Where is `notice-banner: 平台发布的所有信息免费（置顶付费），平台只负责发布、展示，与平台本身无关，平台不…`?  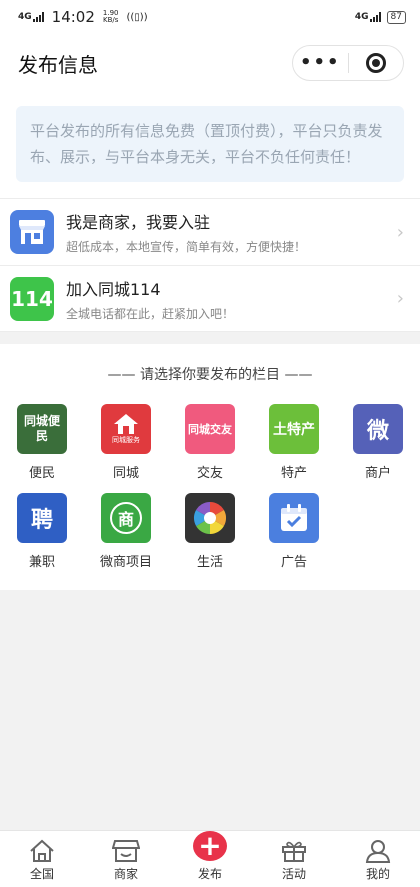 notice-banner: 平台发布的所有信息免费（置顶付费），平台只负责发布、展示，与平台本身无关，平台不… is located at coordinates (210, 144).